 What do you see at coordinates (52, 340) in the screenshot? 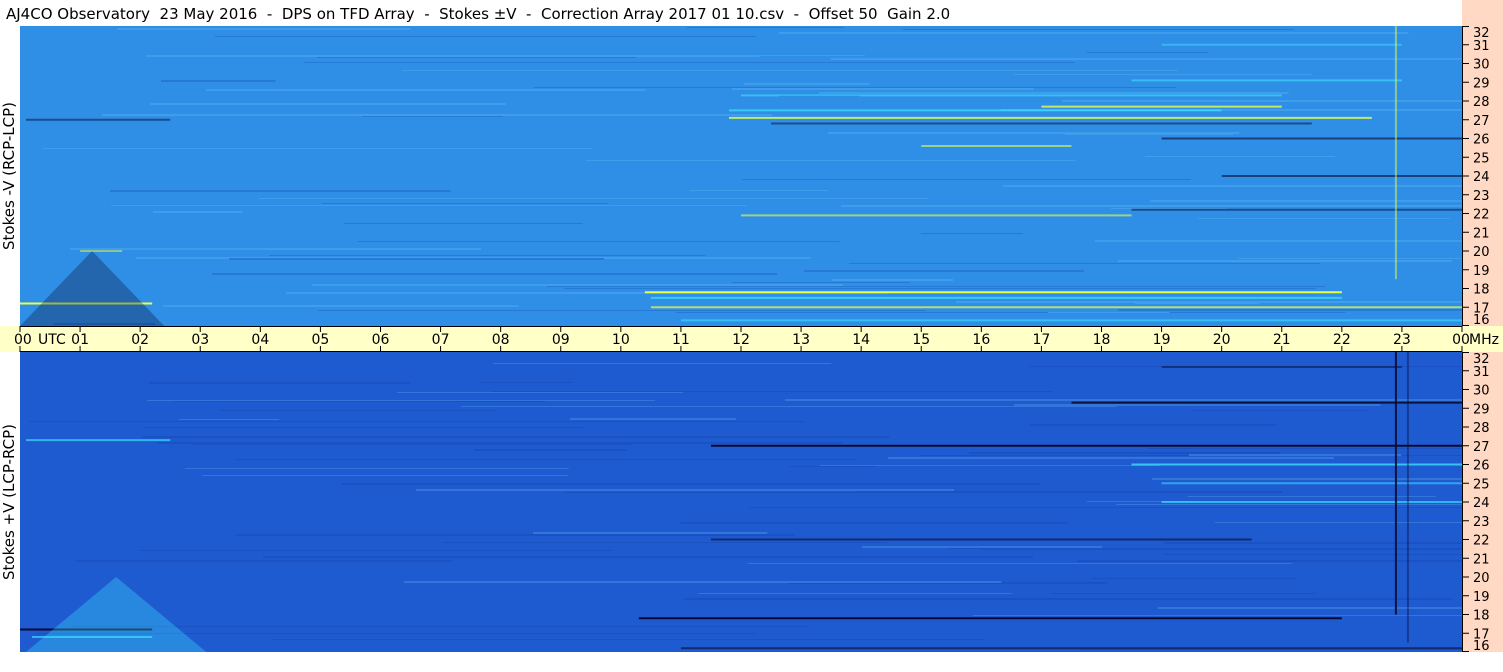
I see `x-unit-label: UTC` at bounding box center [52, 340].